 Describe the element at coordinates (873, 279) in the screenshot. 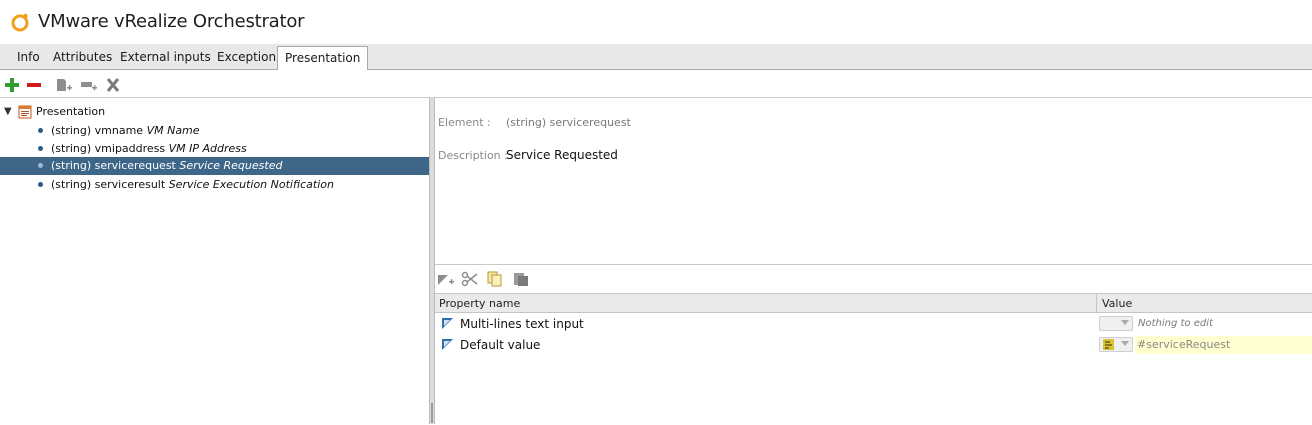

I see `properties-toolbar` at that location.